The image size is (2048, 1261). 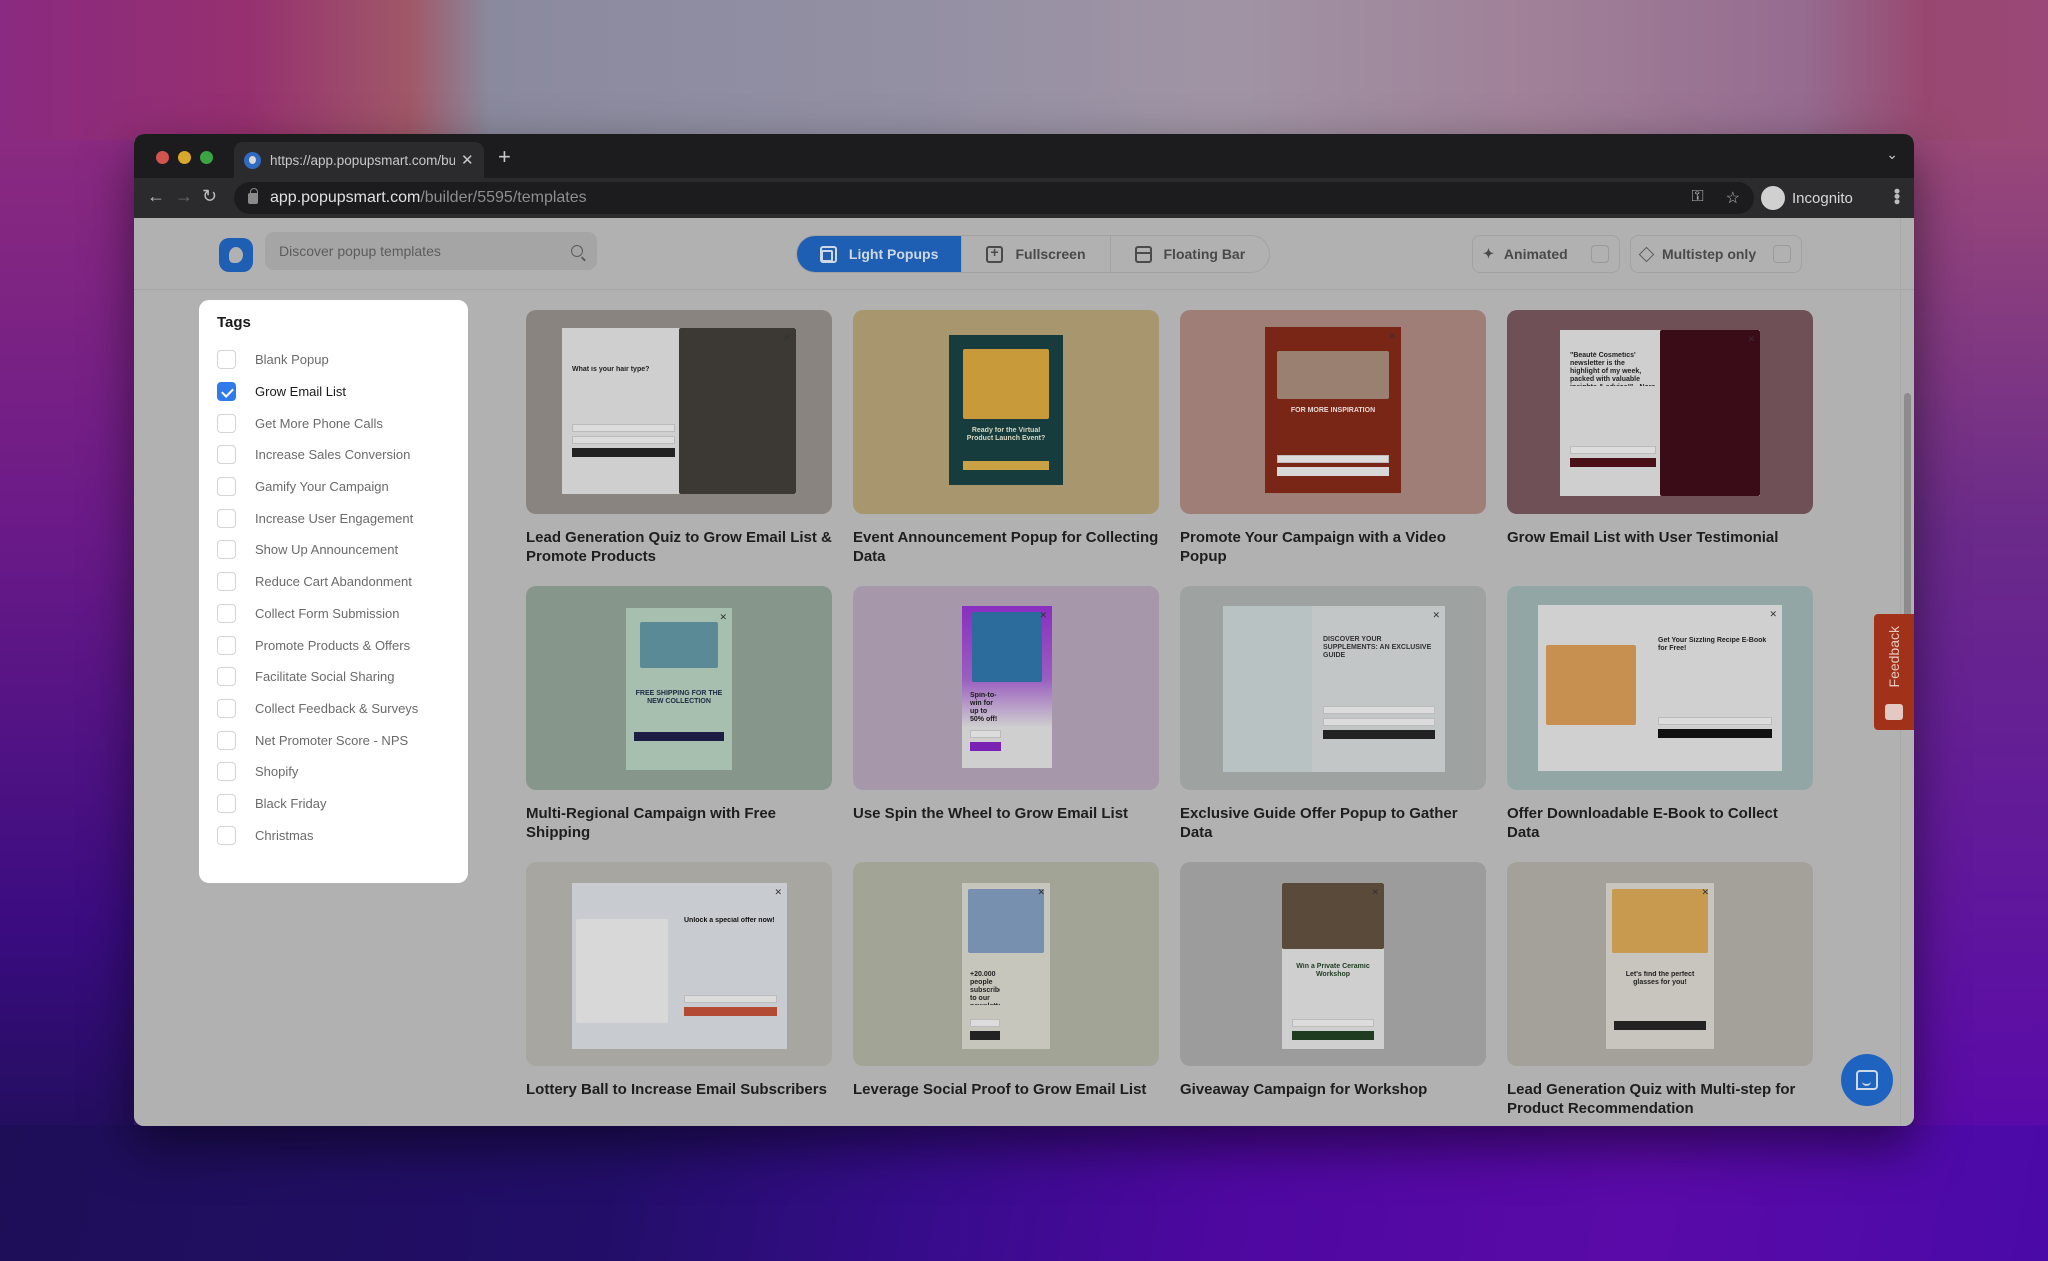 I want to click on animated-checkbox, so click(x=1600, y=254).